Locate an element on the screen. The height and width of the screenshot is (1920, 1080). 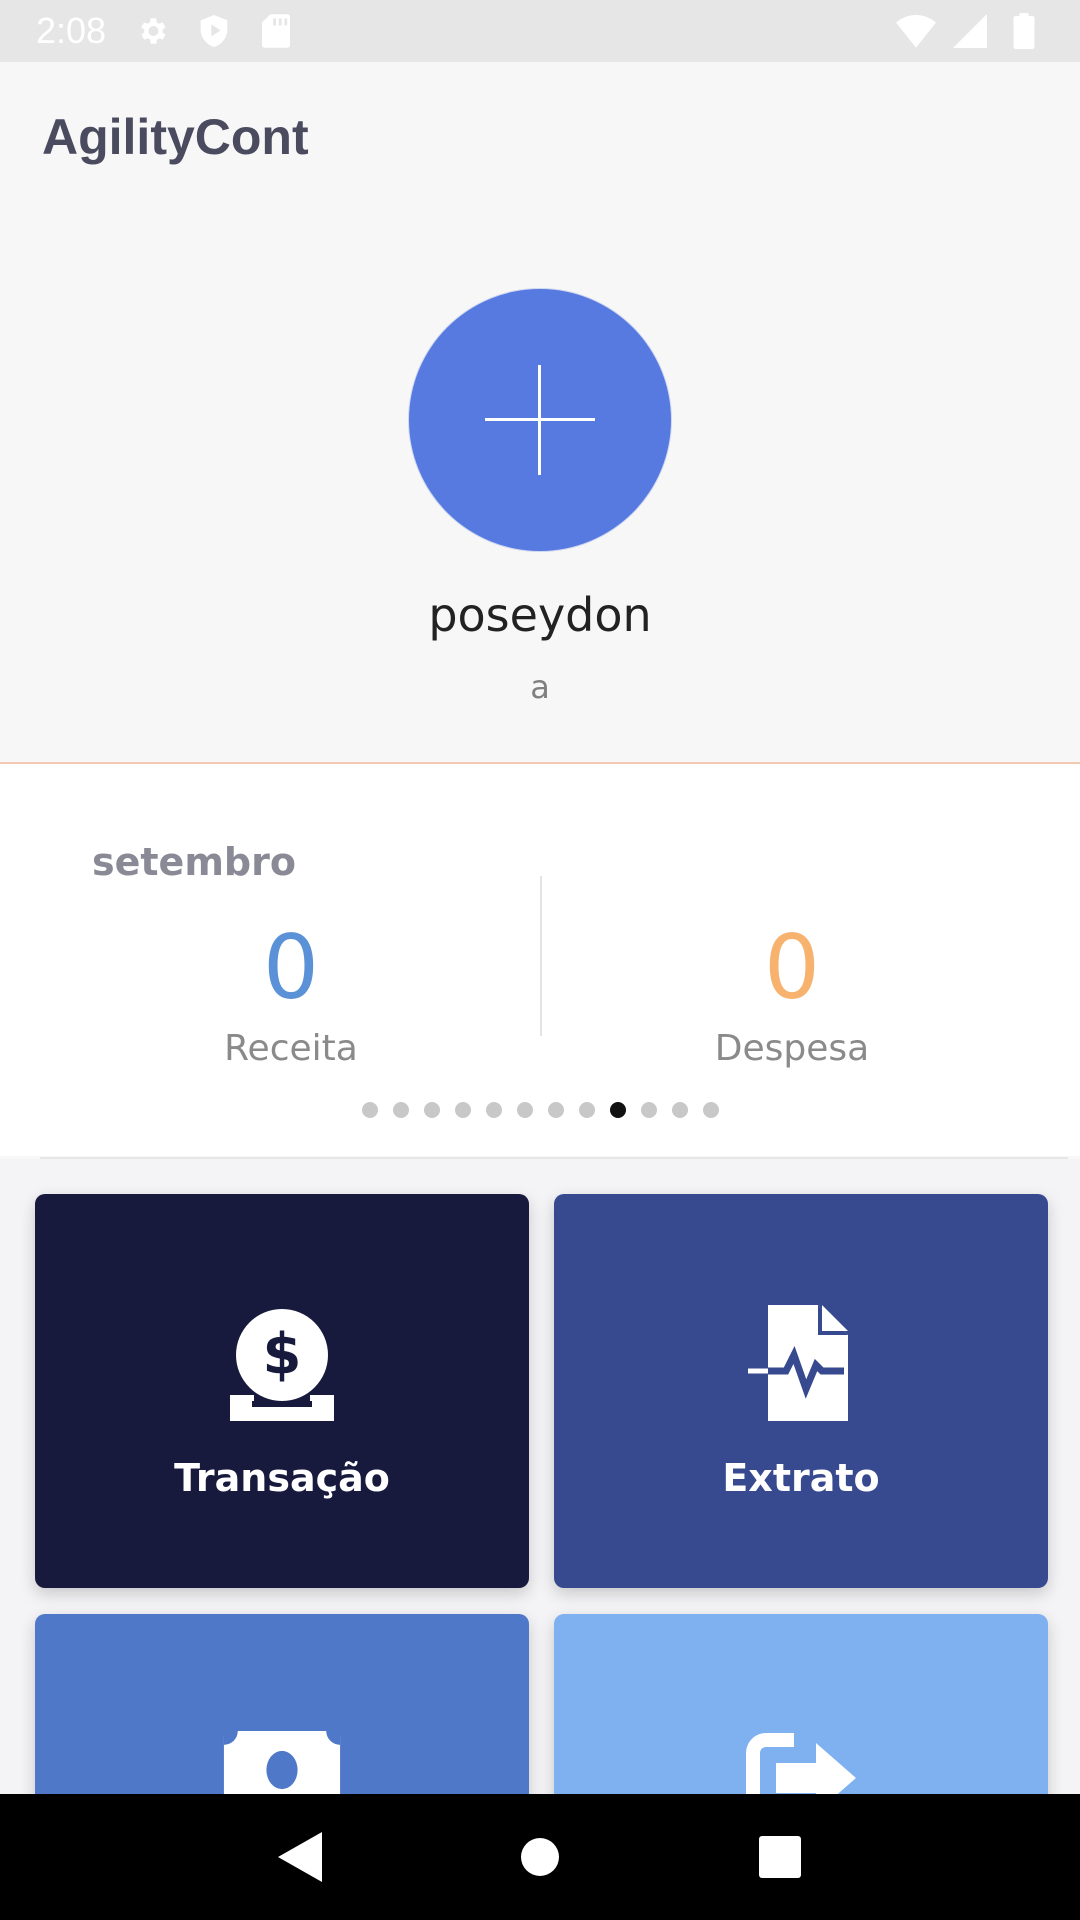
wifi-icon is located at coordinates (916, 31).